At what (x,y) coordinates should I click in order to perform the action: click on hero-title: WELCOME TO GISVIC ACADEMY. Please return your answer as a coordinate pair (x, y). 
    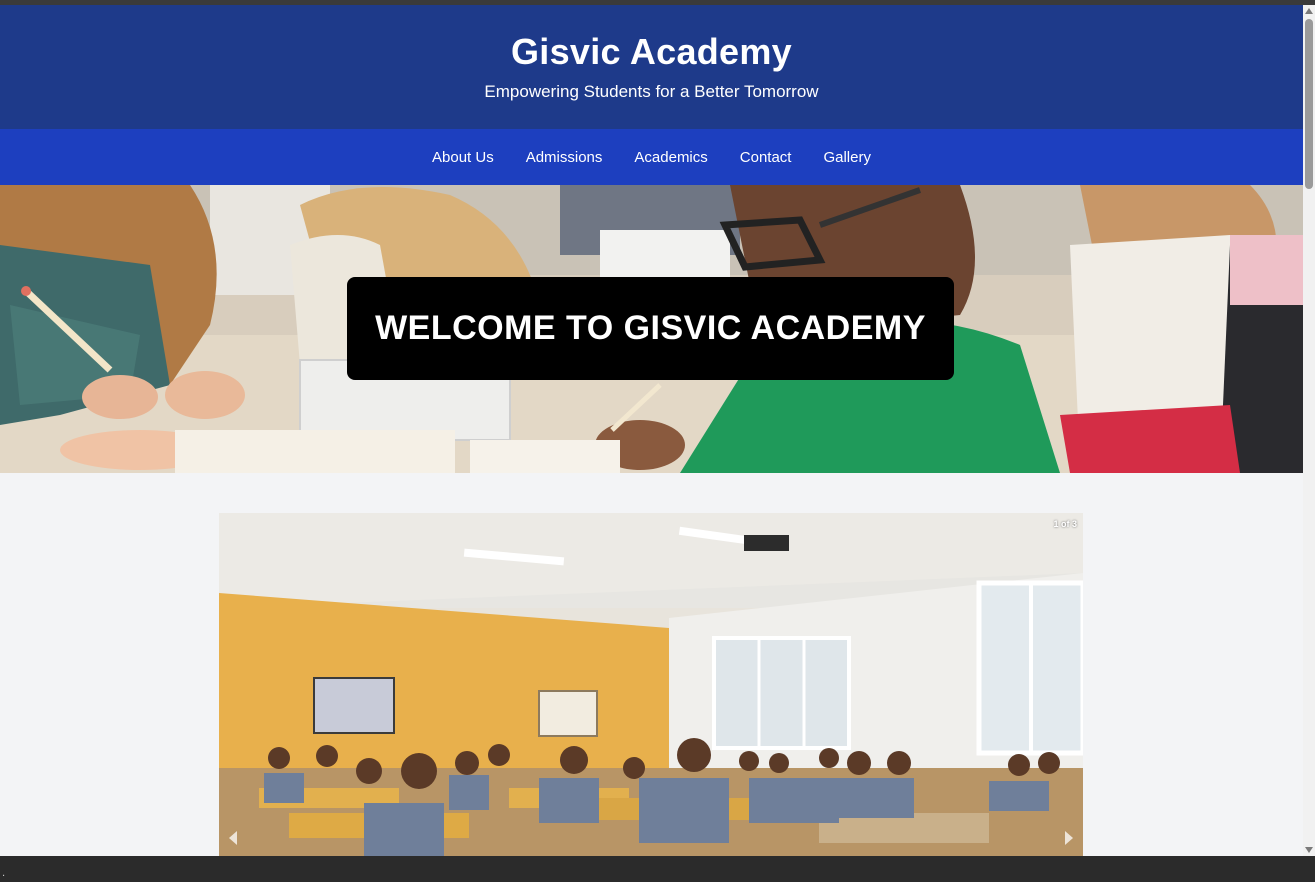
    Looking at the image, I should click on (650, 328).